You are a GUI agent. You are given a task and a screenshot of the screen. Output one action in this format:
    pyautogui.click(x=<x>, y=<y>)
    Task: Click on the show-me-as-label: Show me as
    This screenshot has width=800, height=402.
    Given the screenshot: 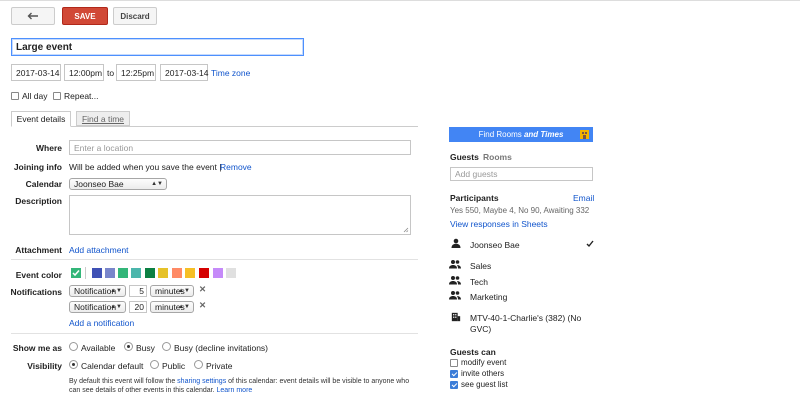 What is the action you would take?
    pyautogui.click(x=37, y=348)
    